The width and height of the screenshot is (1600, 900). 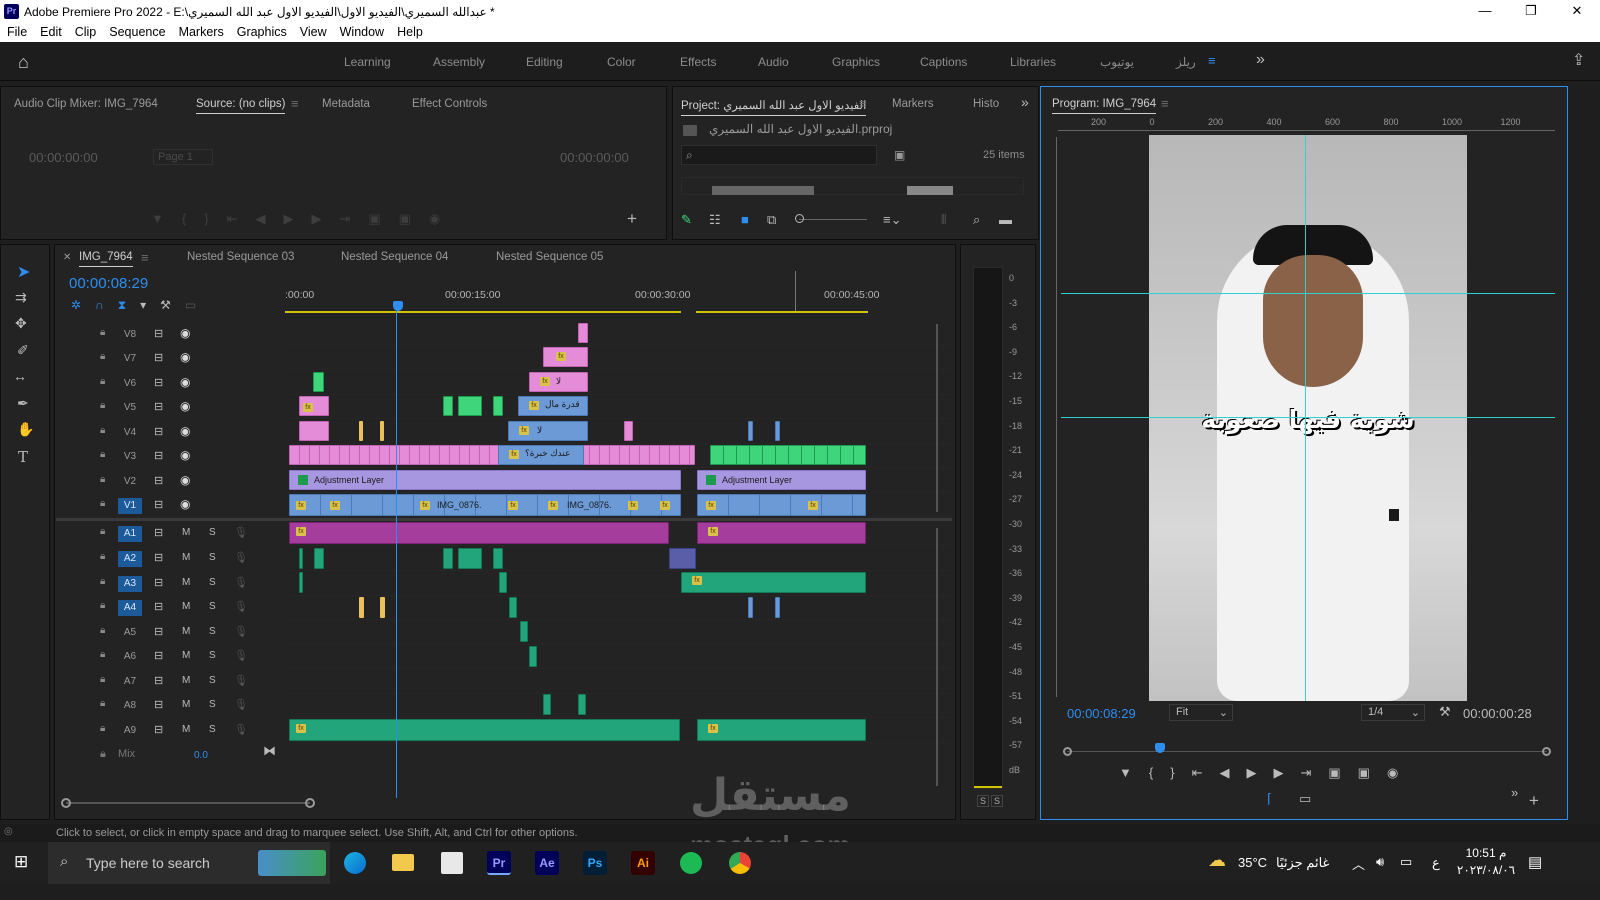 What do you see at coordinates (1101, 713) in the screenshot?
I see `program-timecode: 00:00:08:29` at bounding box center [1101, 713].